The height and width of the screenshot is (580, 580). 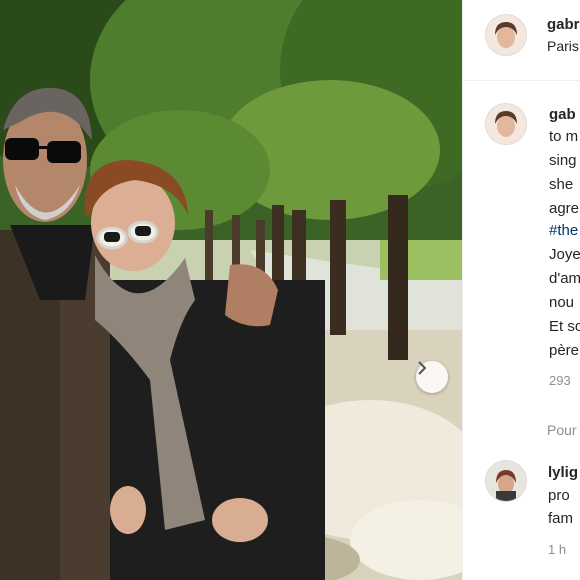 I want to click on author-avatar, so click(x=506, y=35).